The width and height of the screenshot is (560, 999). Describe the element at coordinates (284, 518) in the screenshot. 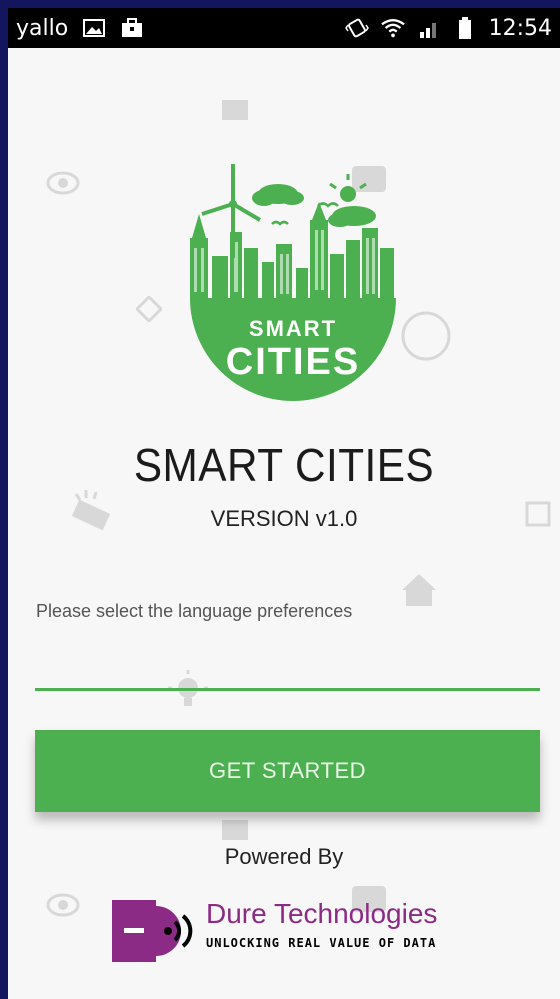

I see `version-label: VERSION v1.0` at that location.